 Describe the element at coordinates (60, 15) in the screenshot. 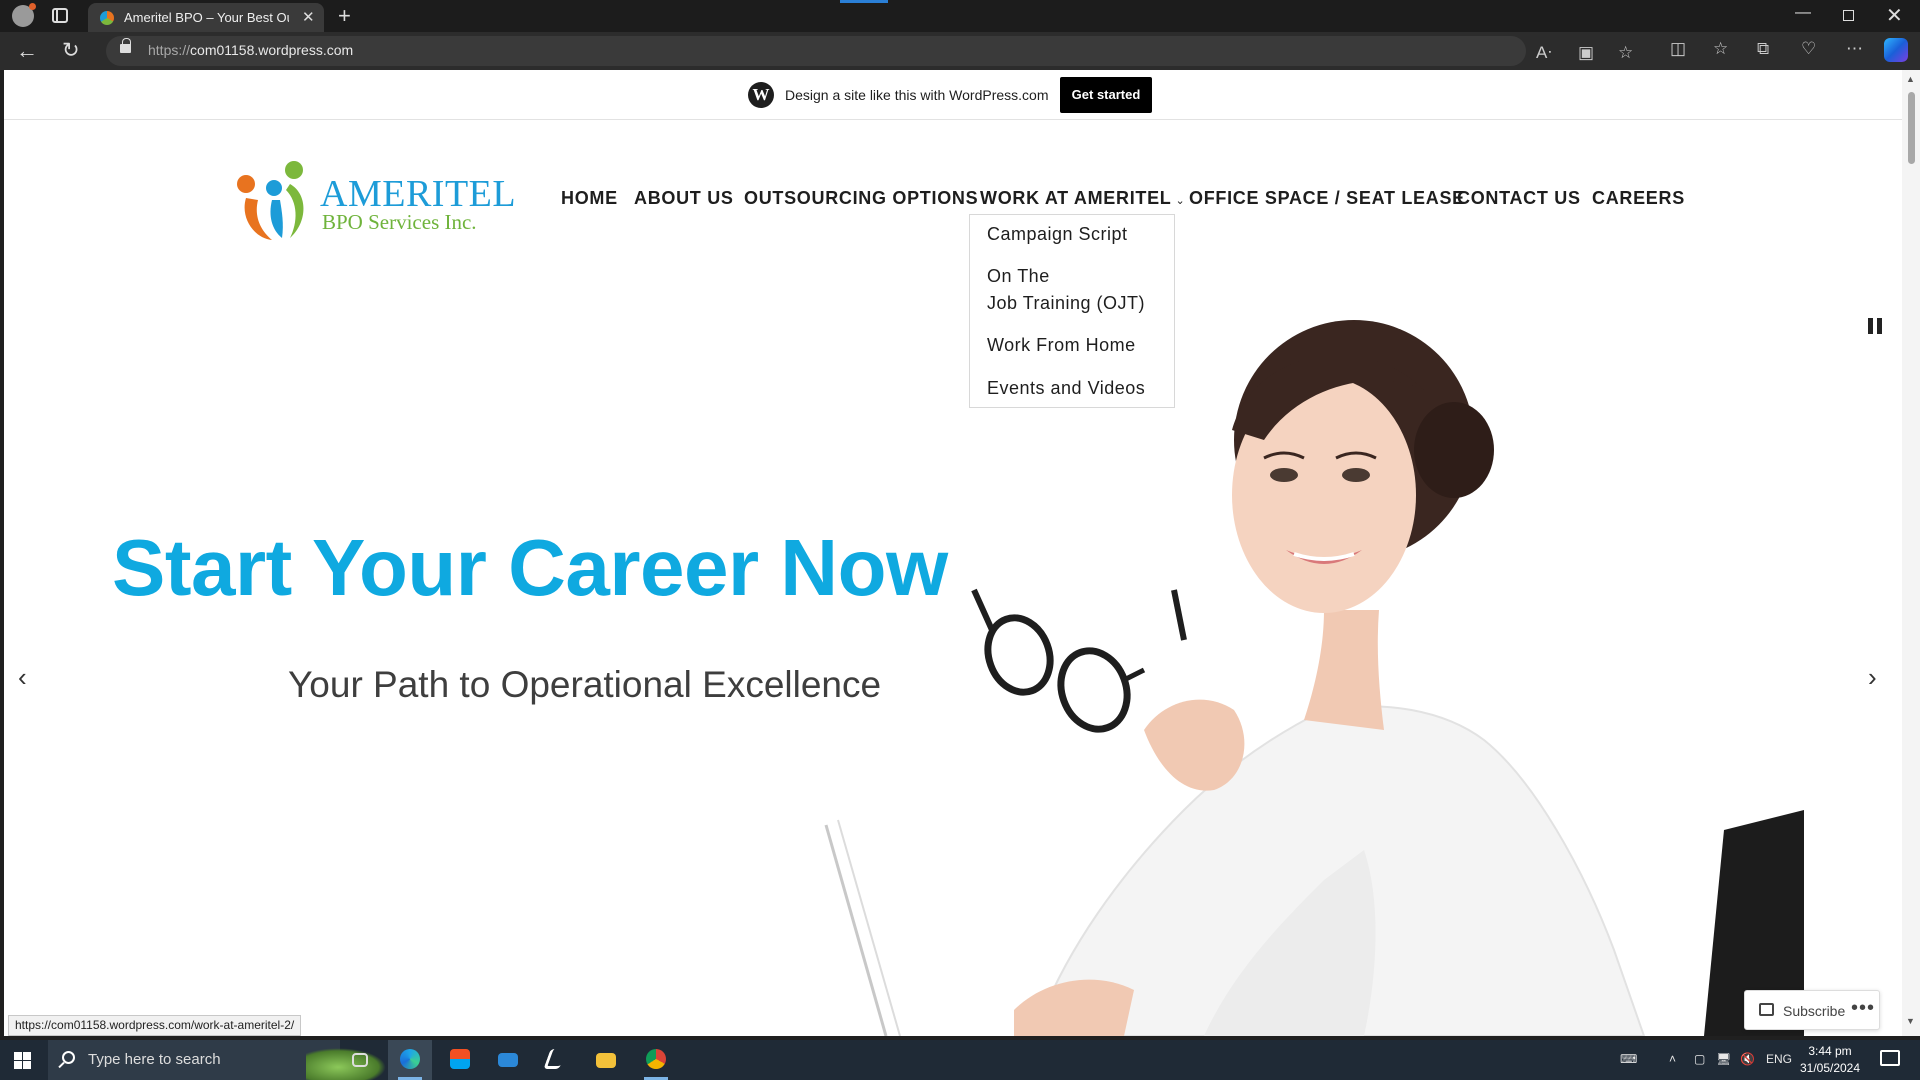

I see `tab-actions-icon` at that location.